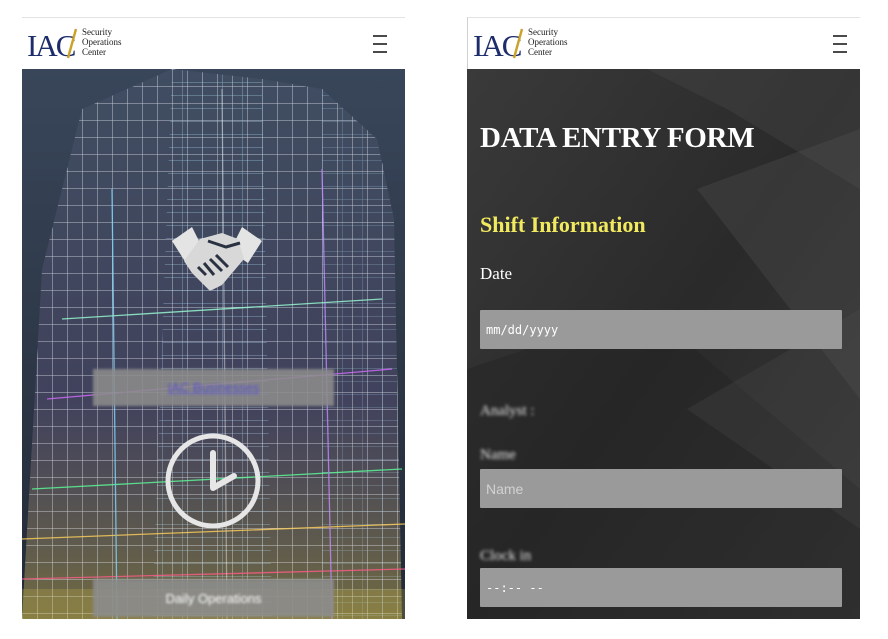 This screenshot has width=888, height=639. What do you see at coordinates (506, 556) in the screenshot?
I see `clock-in-label: Clock in` at bounding box center [506, 556].